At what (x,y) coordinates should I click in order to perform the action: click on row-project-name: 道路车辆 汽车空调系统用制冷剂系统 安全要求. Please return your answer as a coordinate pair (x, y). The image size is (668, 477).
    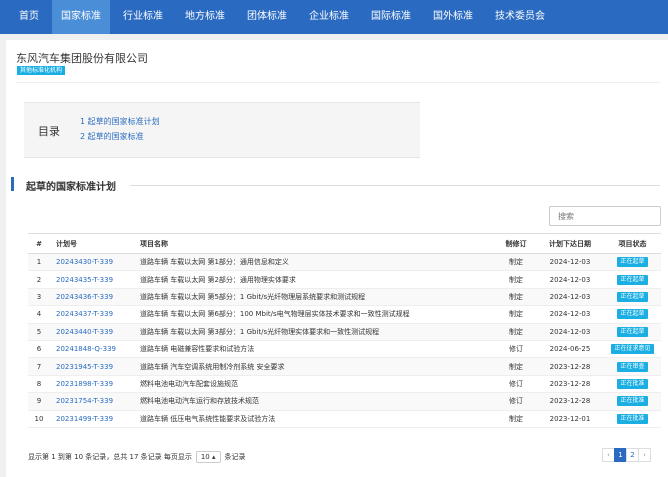
    Looking at the image, I should click on (315, 366).